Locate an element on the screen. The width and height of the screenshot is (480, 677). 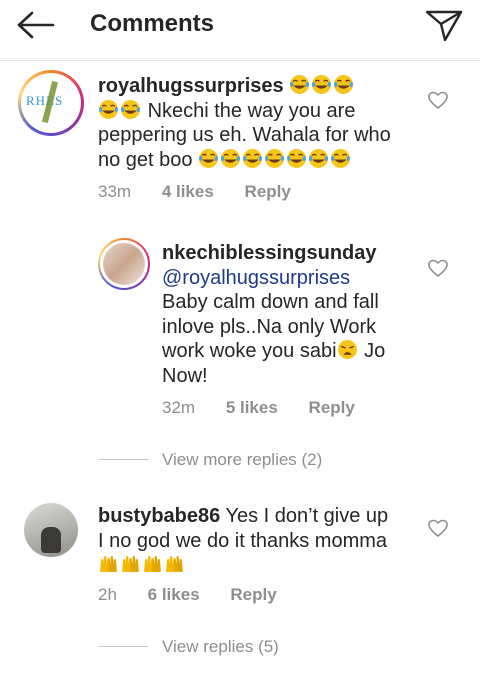
comment-meta: 2h 6 likes Reply is located at coordinates (187, 595).